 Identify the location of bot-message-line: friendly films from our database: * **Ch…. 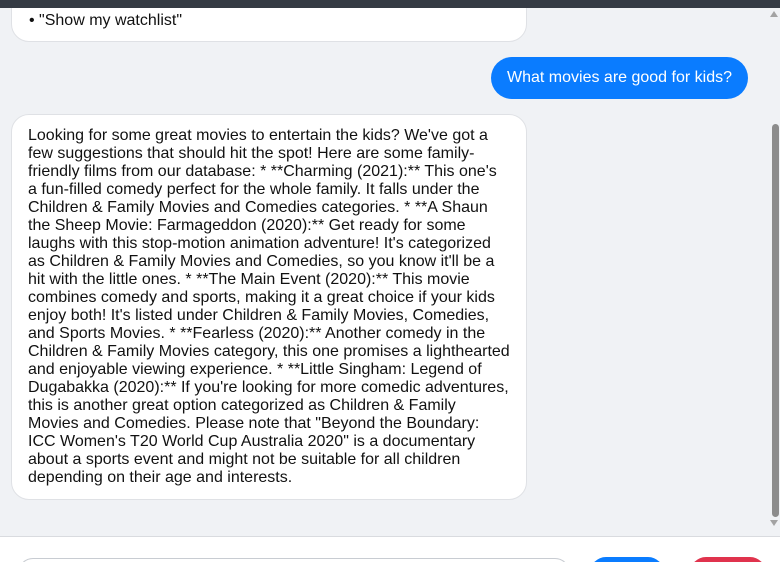
(262, 171).